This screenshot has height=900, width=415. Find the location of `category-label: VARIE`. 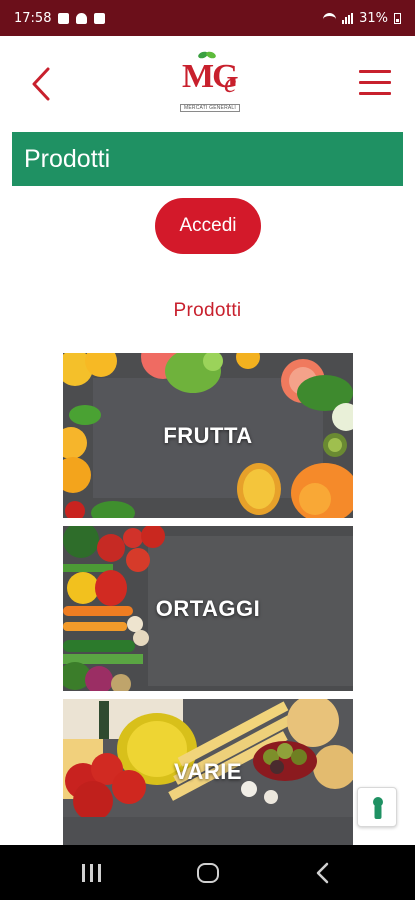

category-label: VARIE is located at coordinates (208, 771).